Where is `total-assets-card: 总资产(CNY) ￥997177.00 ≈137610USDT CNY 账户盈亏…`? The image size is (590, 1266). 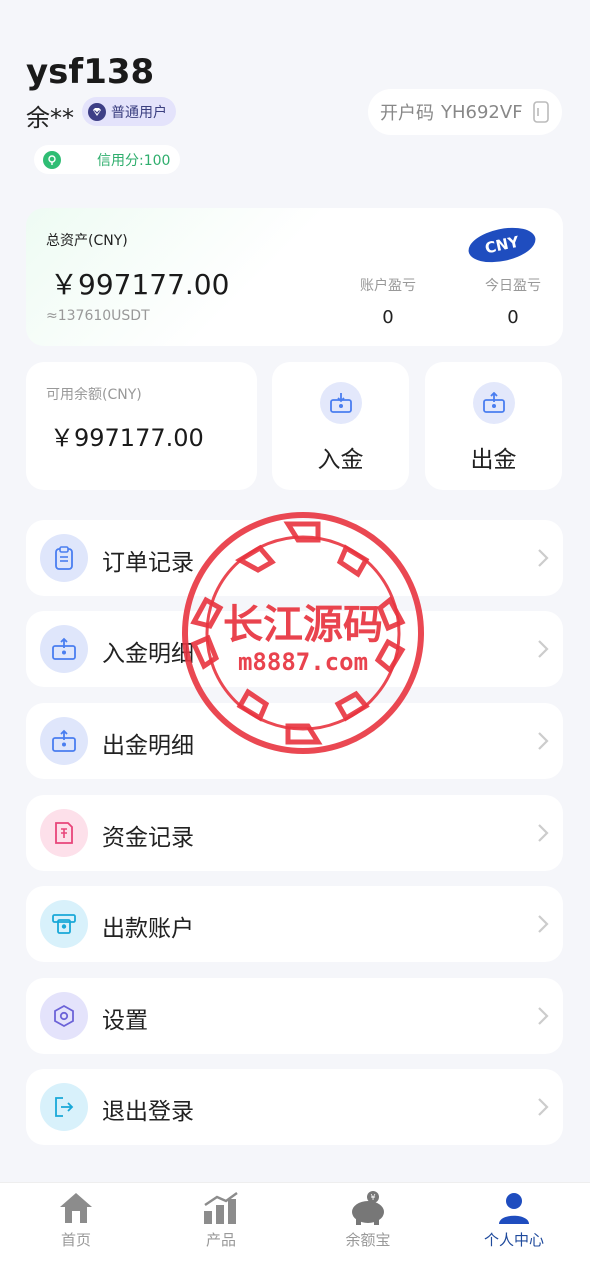
total-assets-card: 总资产(CNY) ￥997177.00 ≈137610USDT CNY 账户盈亏… is located at coordinates (294, 277).